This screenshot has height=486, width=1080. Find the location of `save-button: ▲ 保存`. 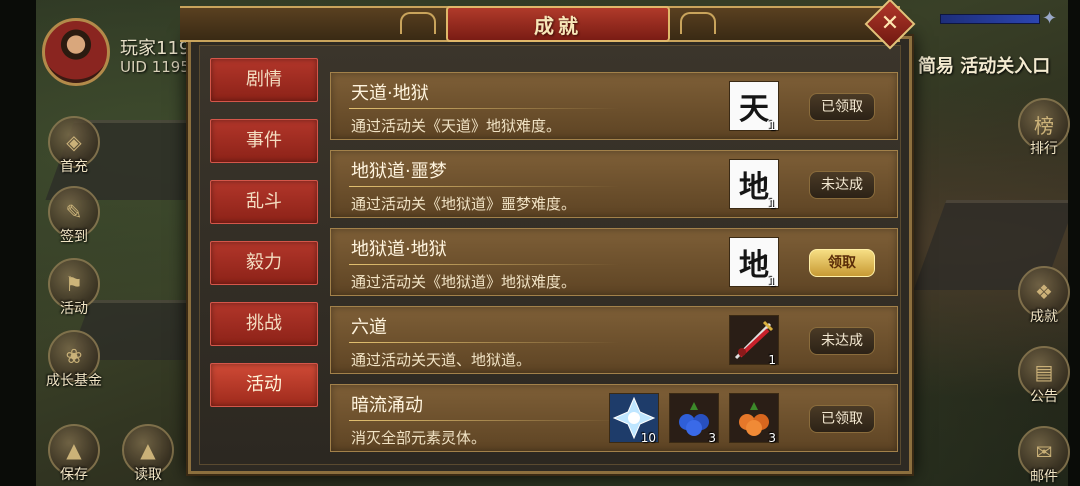

save-button: ▲ 保存 is located at coordinates (74, 454).